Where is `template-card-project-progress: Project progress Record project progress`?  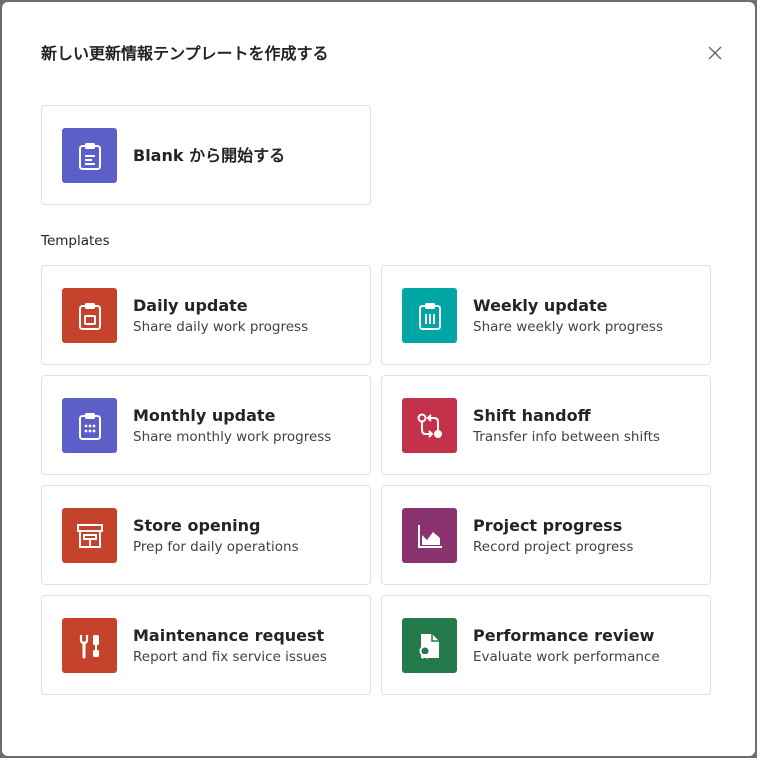 template-card-project-progress: Project progress Record project progress is located at coordinates (546, 535).